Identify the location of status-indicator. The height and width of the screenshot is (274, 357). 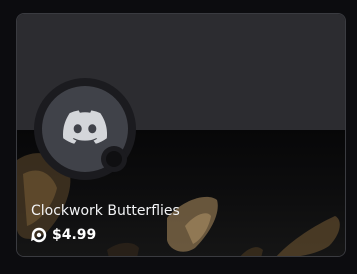
(114, 159).